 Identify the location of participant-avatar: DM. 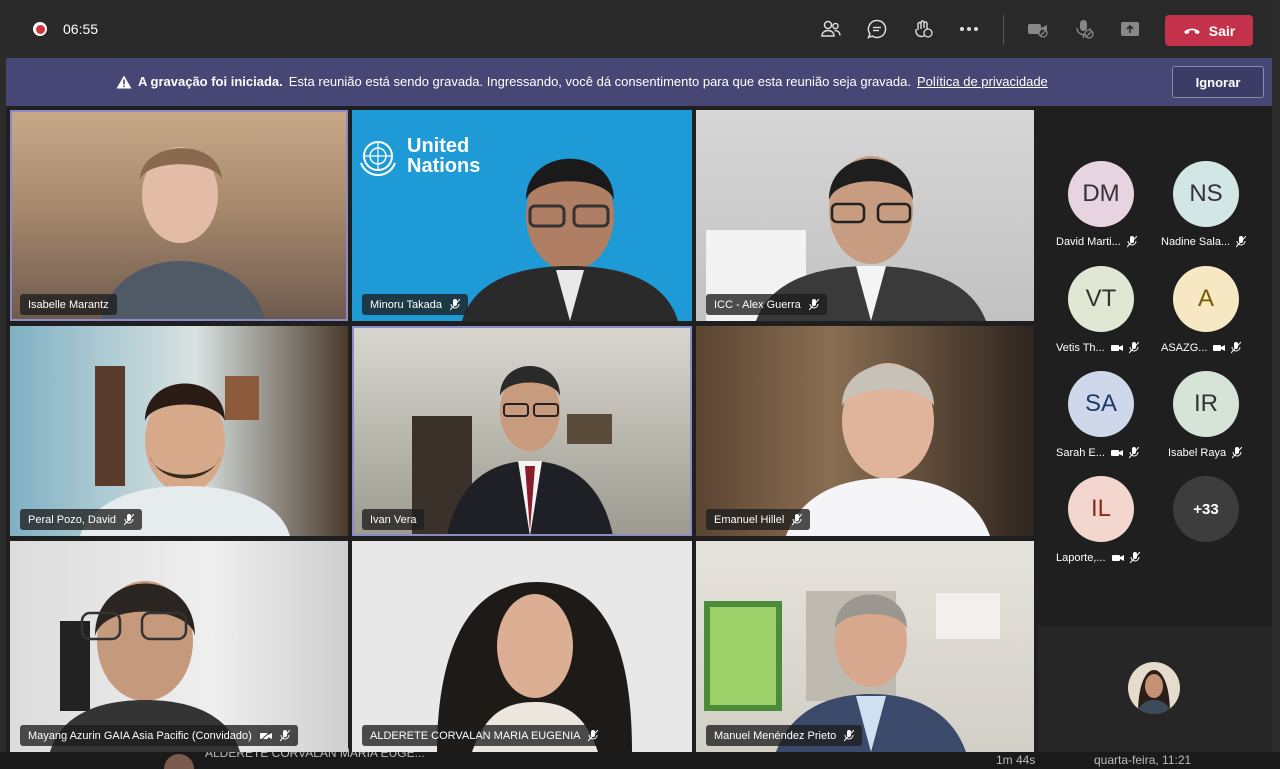
(1101, 194).